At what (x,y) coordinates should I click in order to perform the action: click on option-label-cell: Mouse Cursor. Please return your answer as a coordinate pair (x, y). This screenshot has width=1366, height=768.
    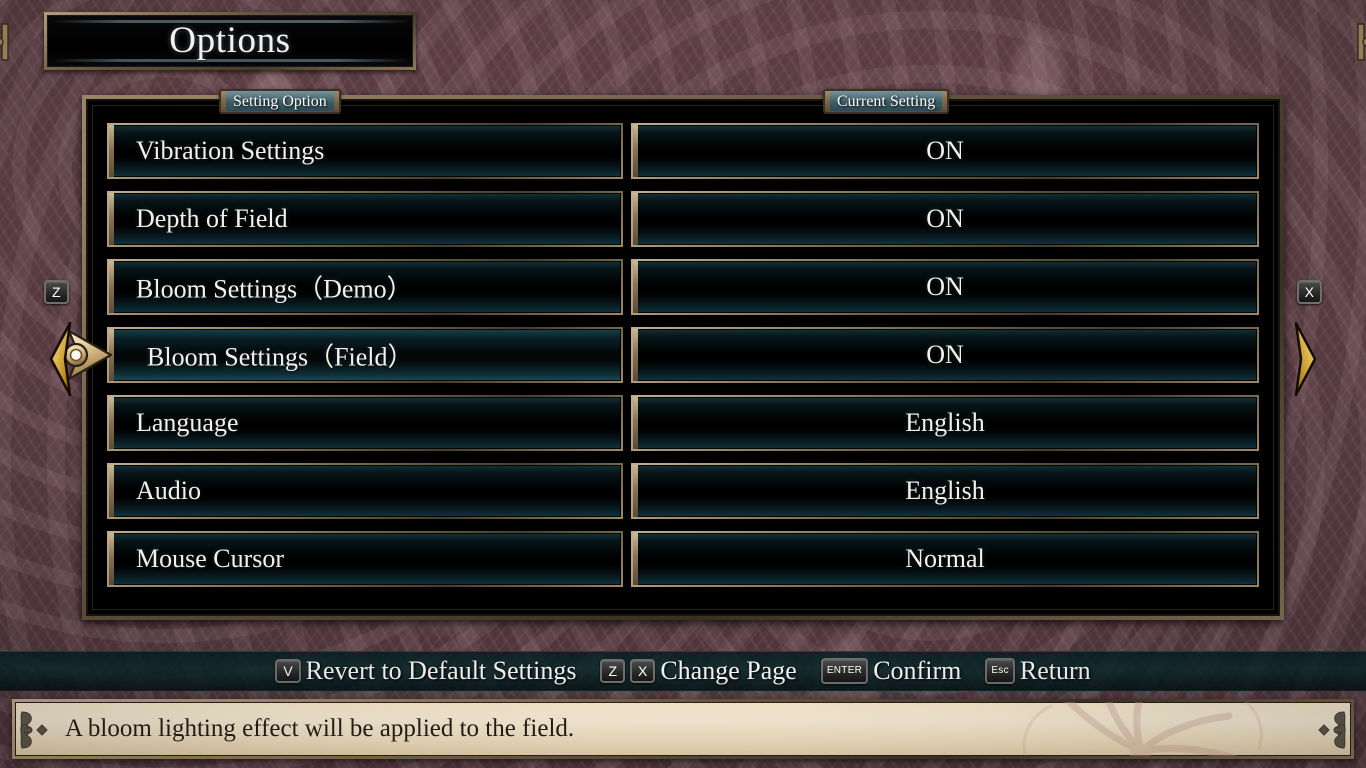
    Looking at the image, I should click on (365, 558).